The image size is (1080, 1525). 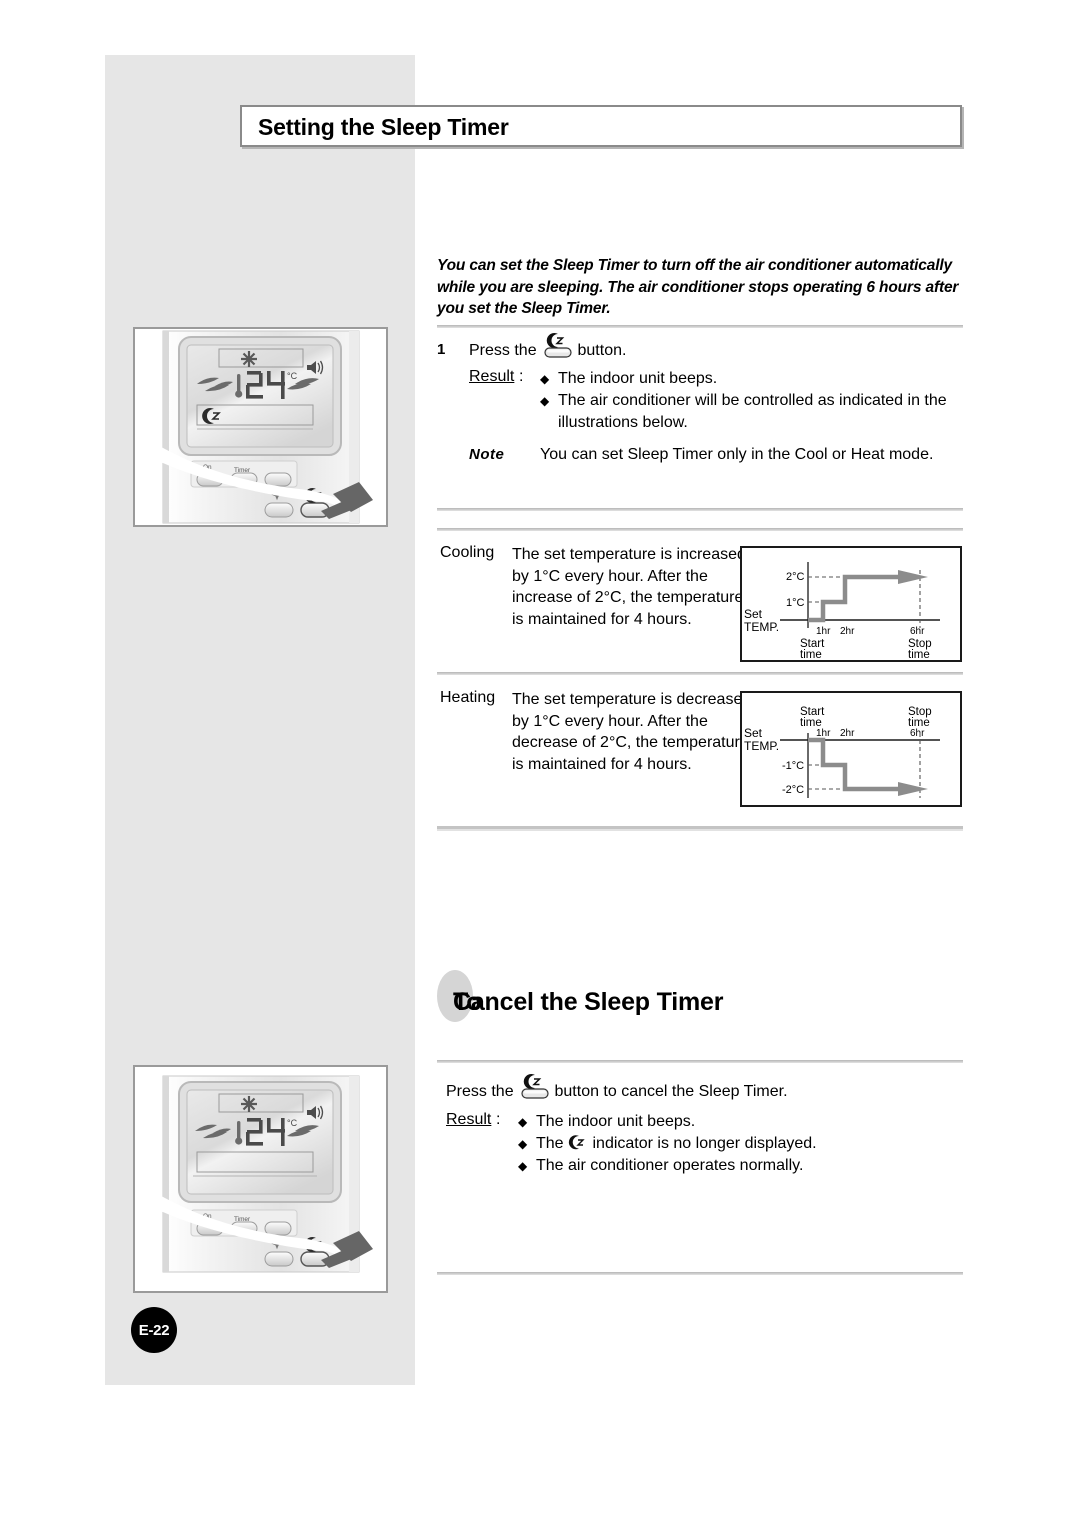 What do you see at coordinates (811, 654) in the screenshot?
I see `cooling-start-label-2: time` at bounding box center [811, 654].